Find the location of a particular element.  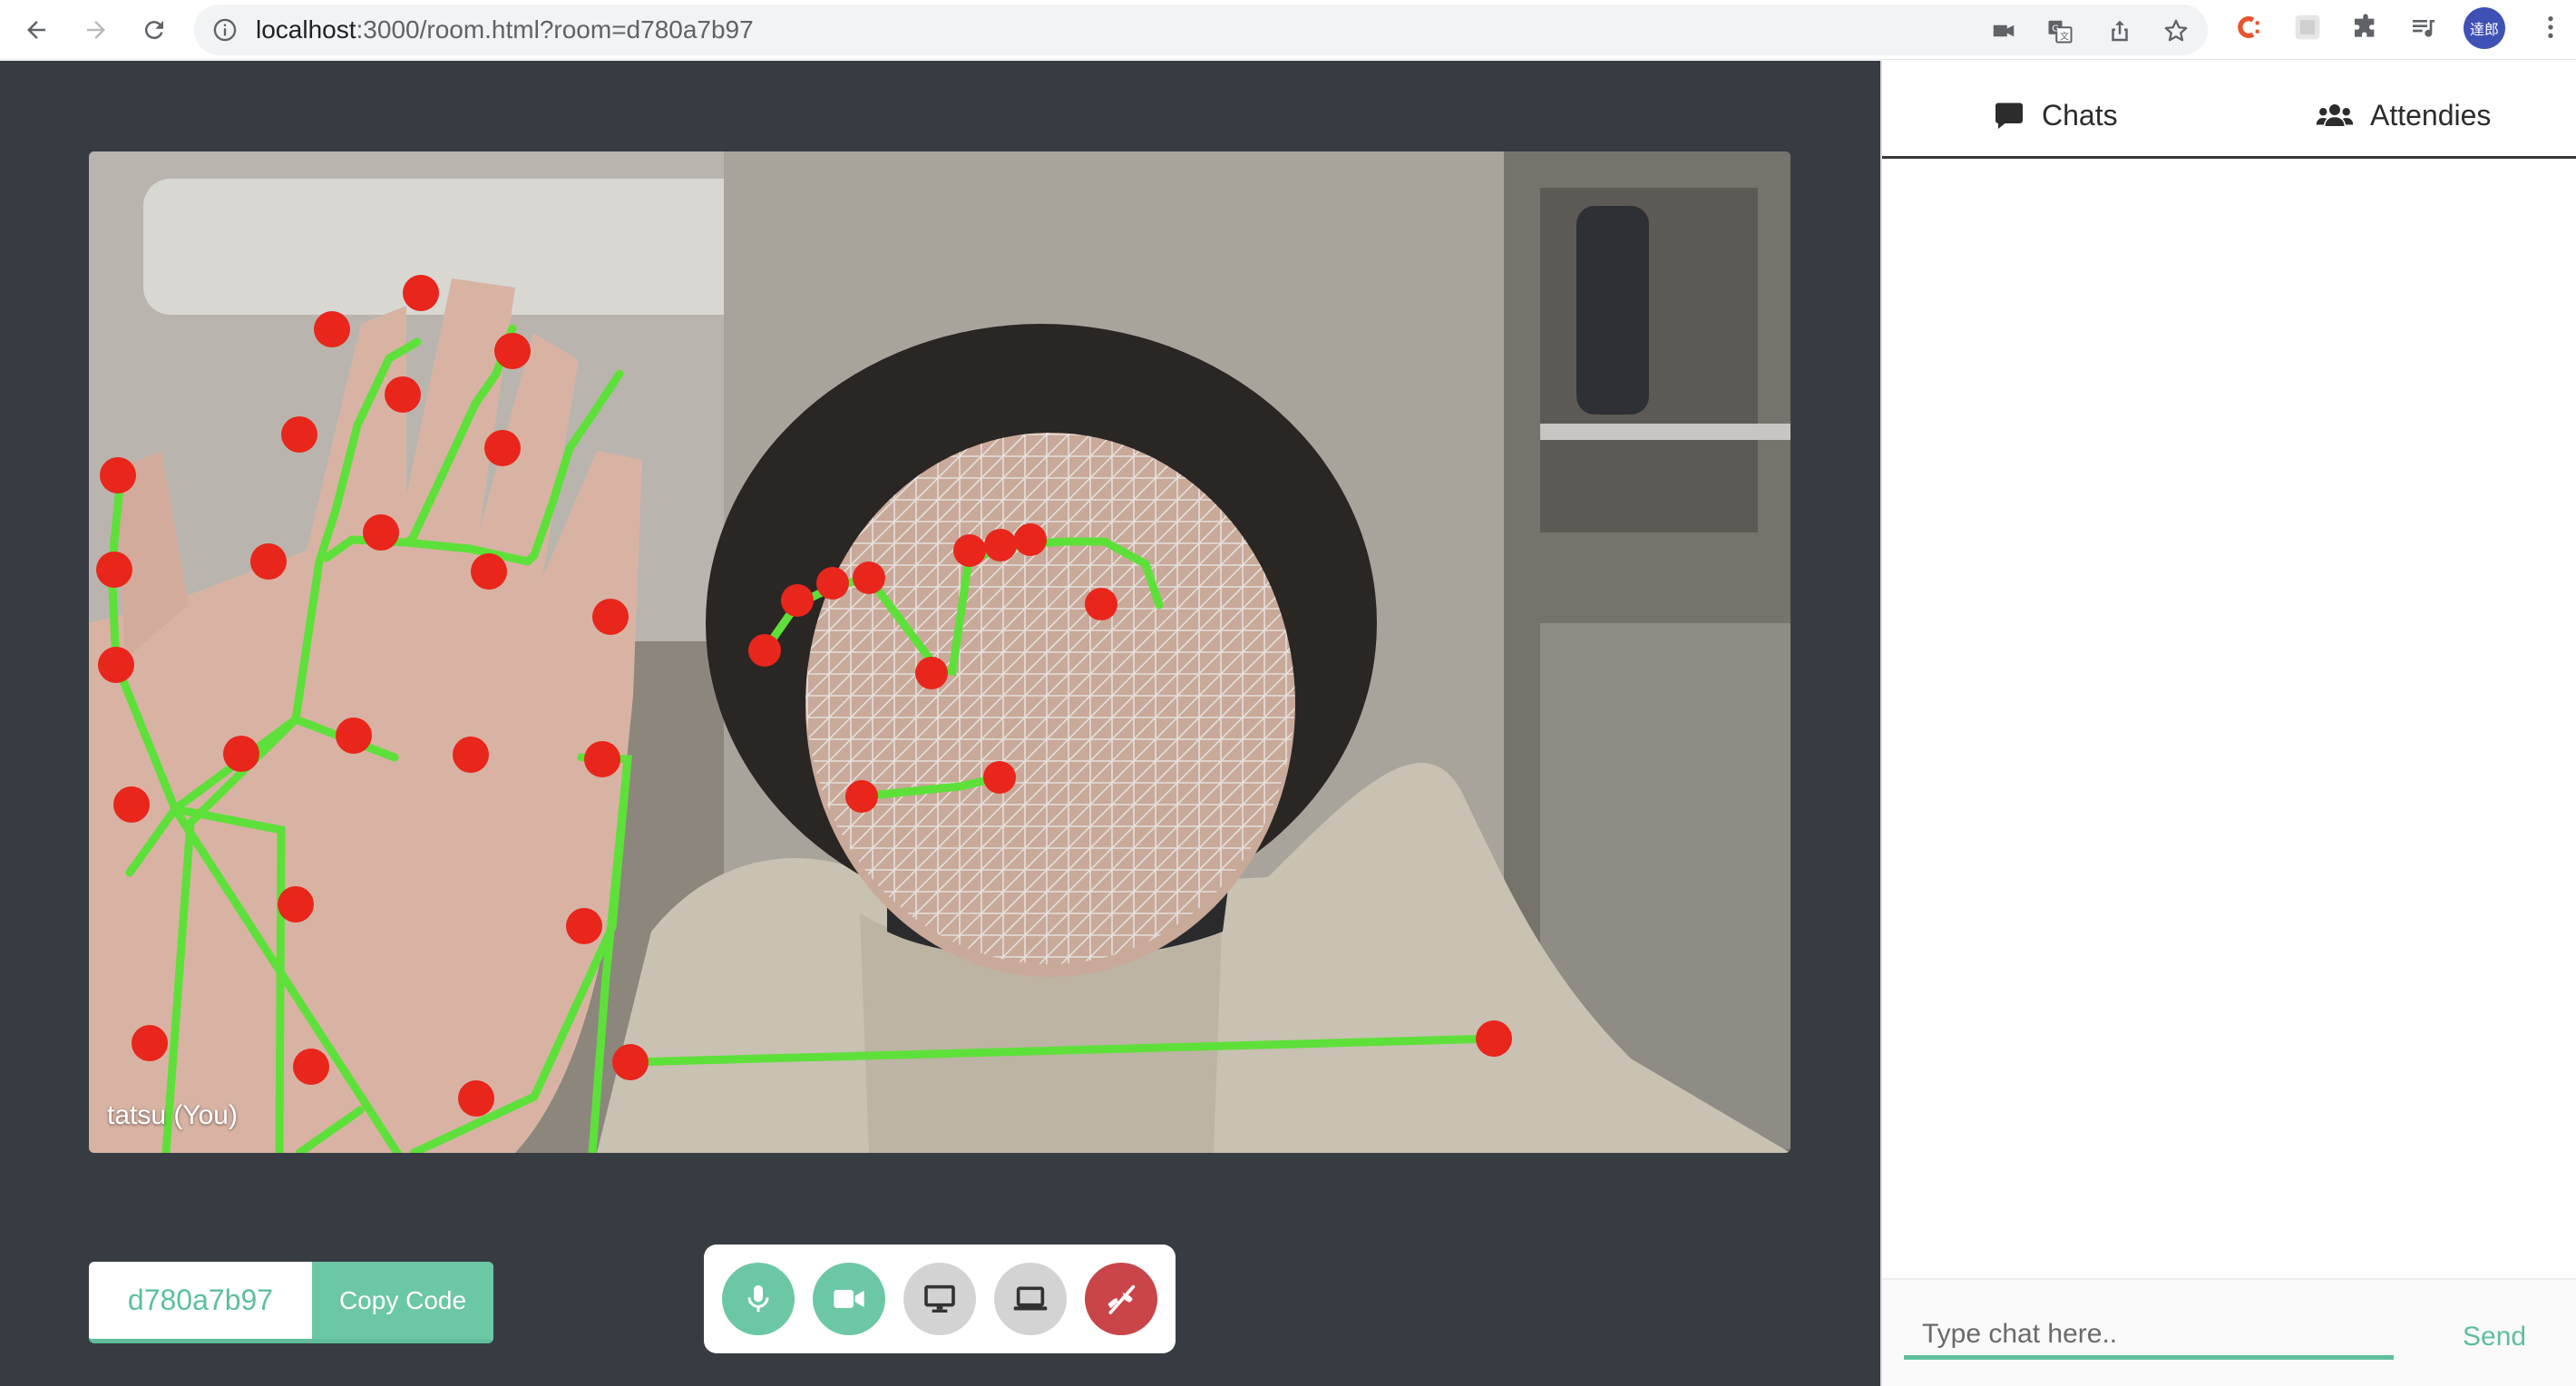

participant-name: tatsu (You) is located at coordinates (172, 1115).